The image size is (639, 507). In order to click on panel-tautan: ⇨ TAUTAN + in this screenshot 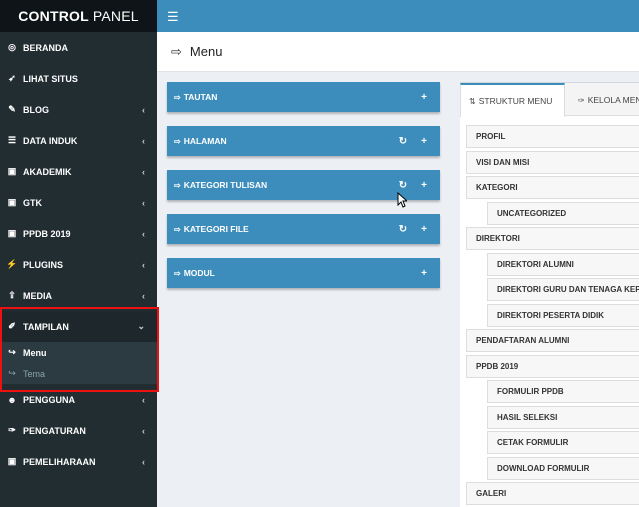, I will do `click(303, 97)`.